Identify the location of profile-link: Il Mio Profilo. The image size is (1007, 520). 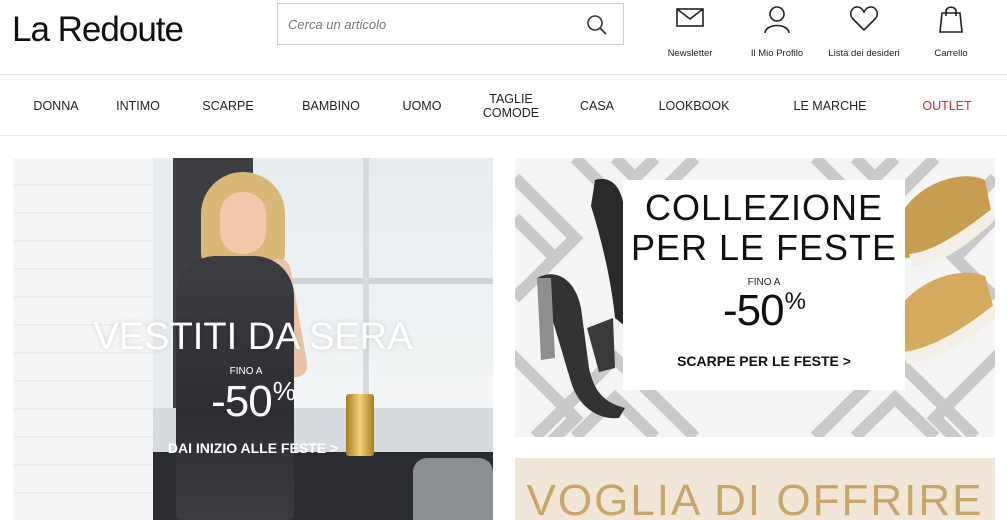
(777, 31).